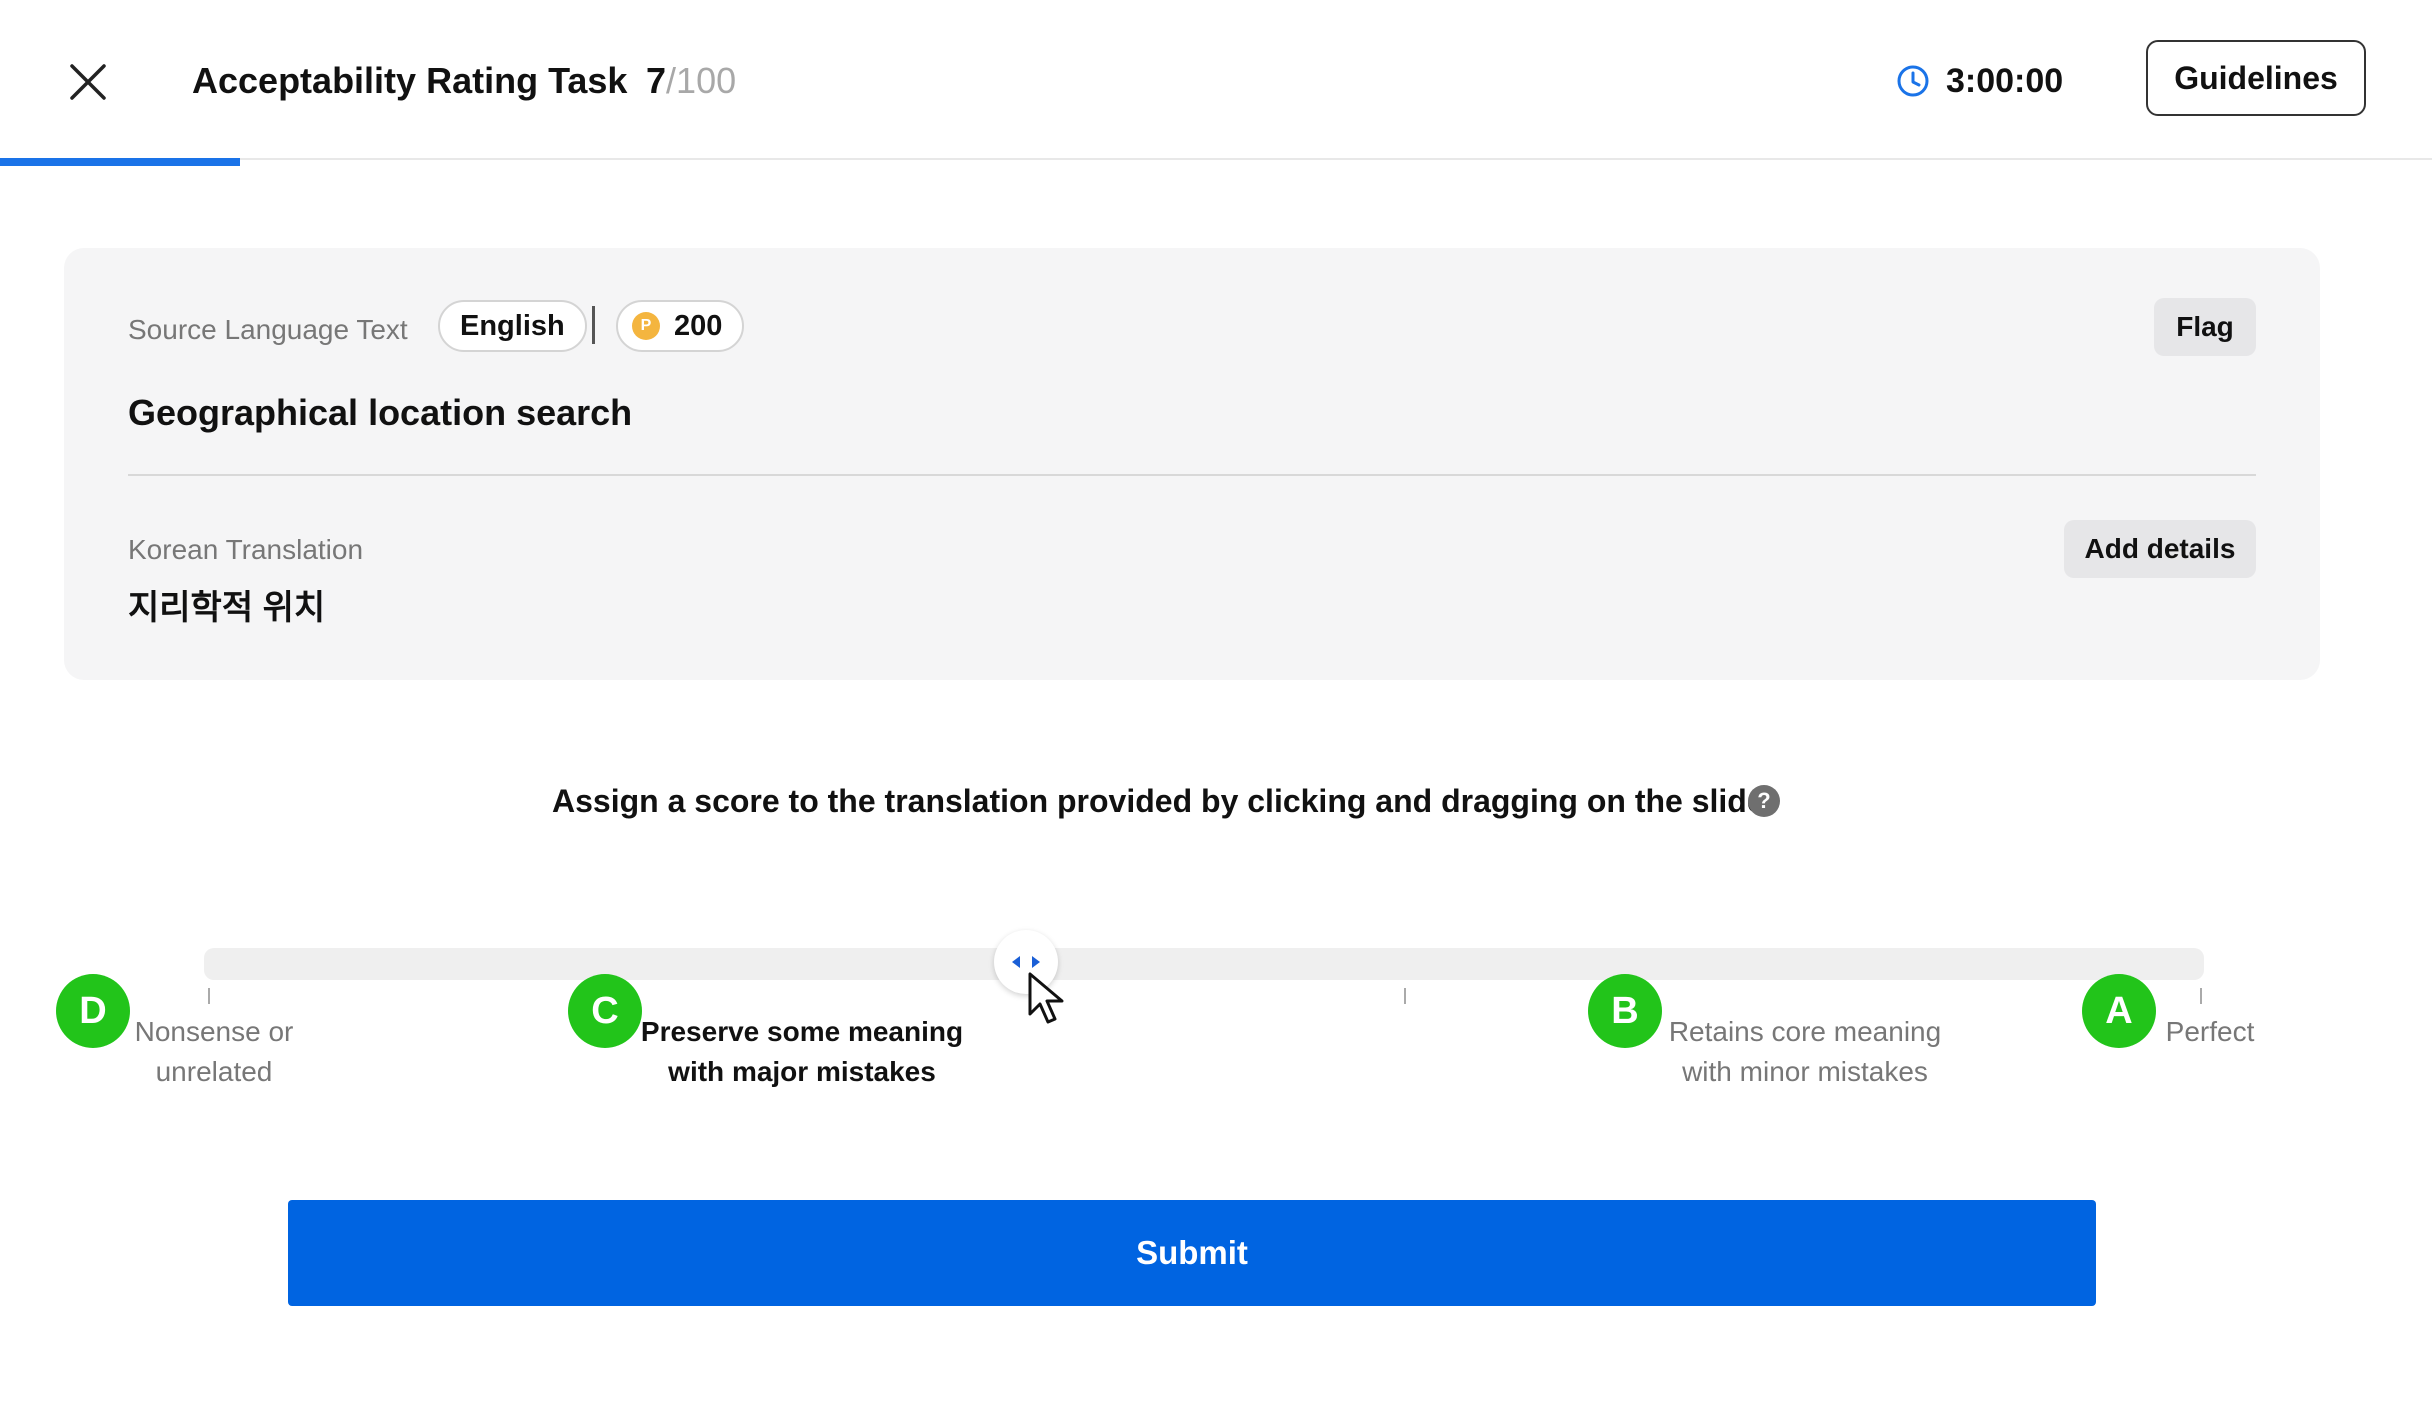 The image size is (2432, 1426). What do you see at coordinates (2205, 327) in the screenshot?
I see `flag-button: Flag` at bounding box center [2205, 327].